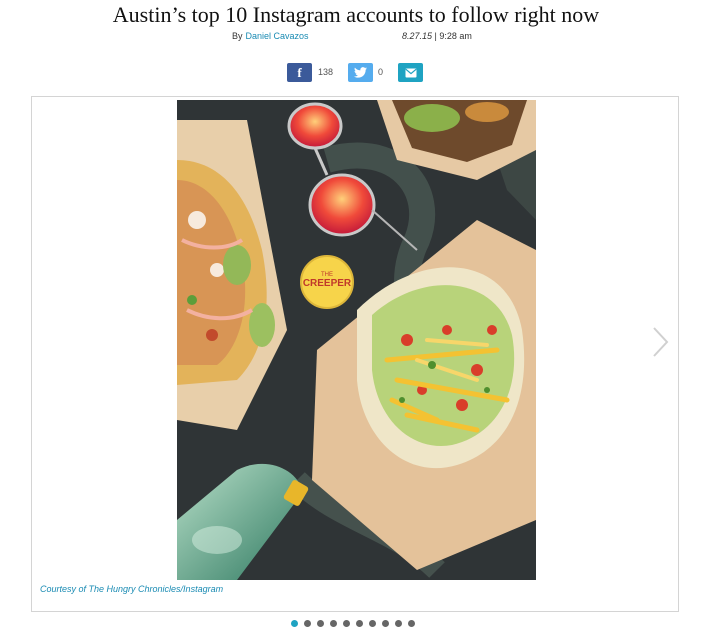 This screenshot has height=633, width=712. What do you see at coordinates (327, 283) in the screenshot?
I see `sticker-brand-text: CREEPER` at bounding box center [327, 283].